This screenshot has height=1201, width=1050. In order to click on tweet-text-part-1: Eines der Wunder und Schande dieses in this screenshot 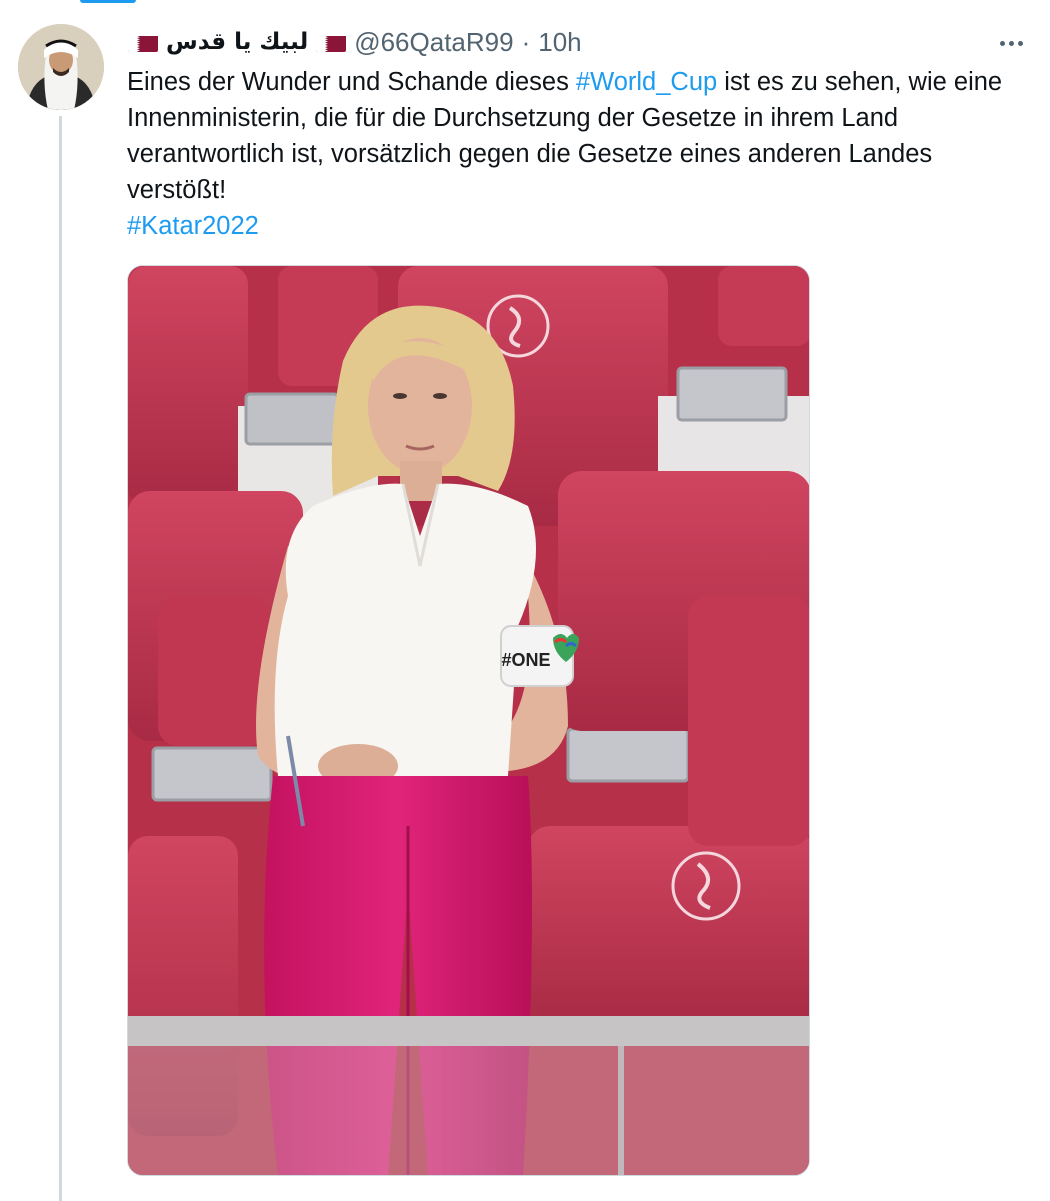, I will do `click(351, 82)`.